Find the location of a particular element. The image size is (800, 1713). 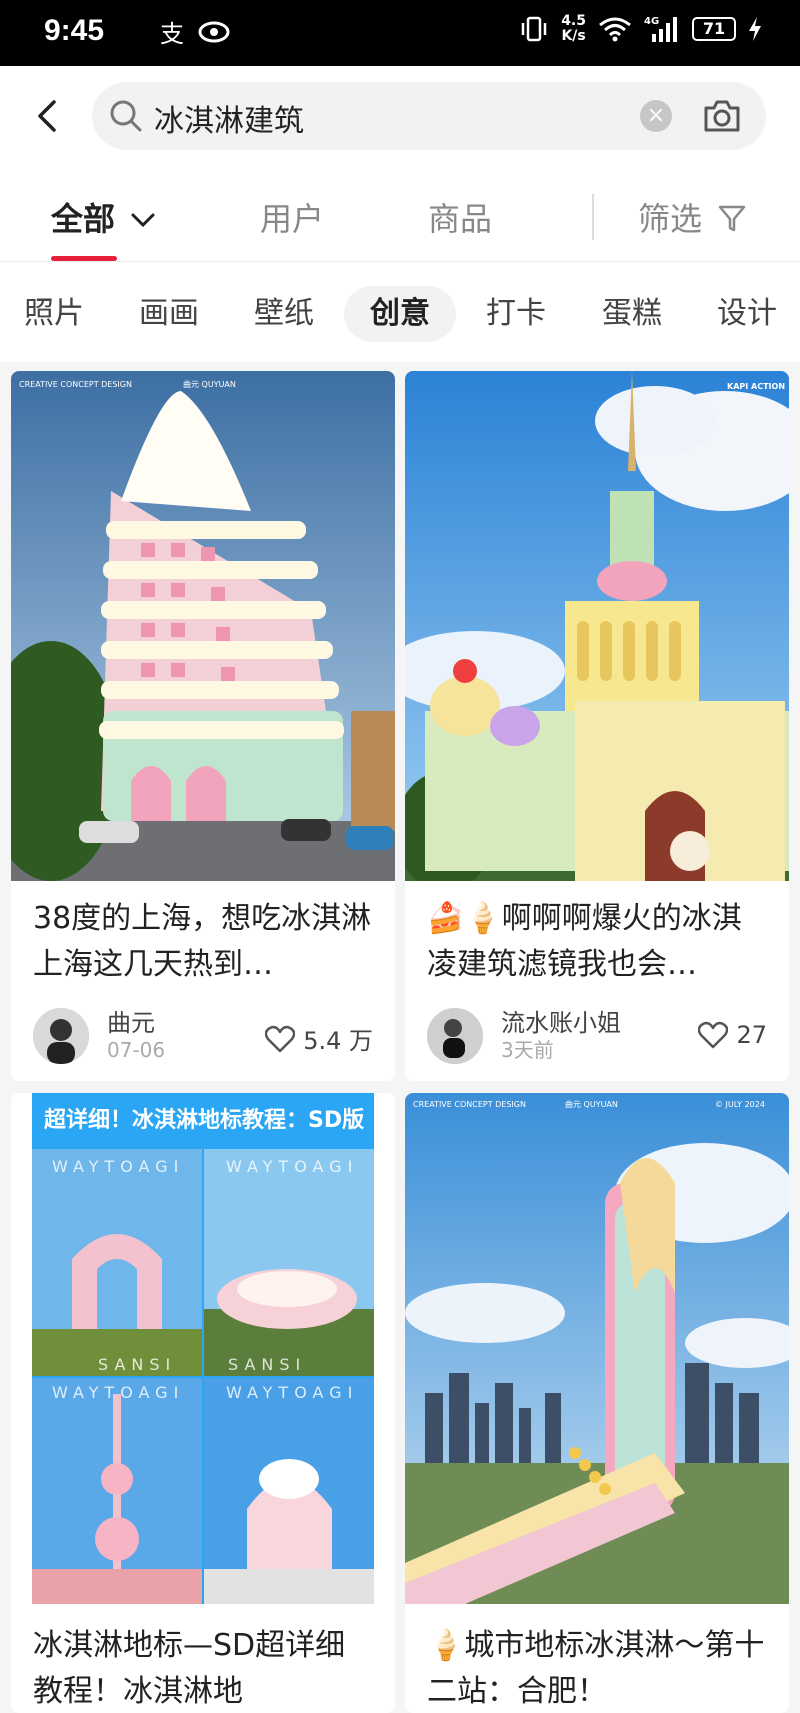

chip-cake: 蛋糕 is located at coordinates (632, 318).